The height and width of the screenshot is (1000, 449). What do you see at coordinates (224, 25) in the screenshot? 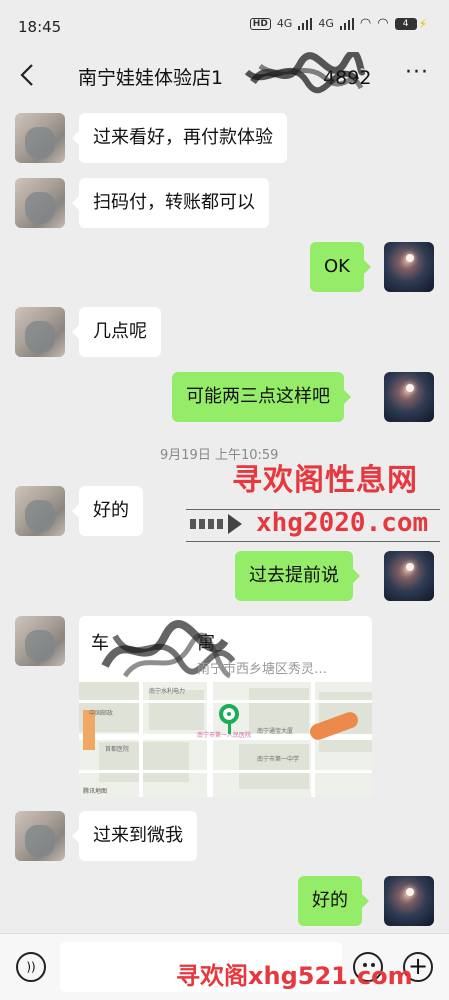
I see `status-bar: 18:45 HD 4G 4G ◠ ◠ 4 ⚡` at bounding box center [224, 25].